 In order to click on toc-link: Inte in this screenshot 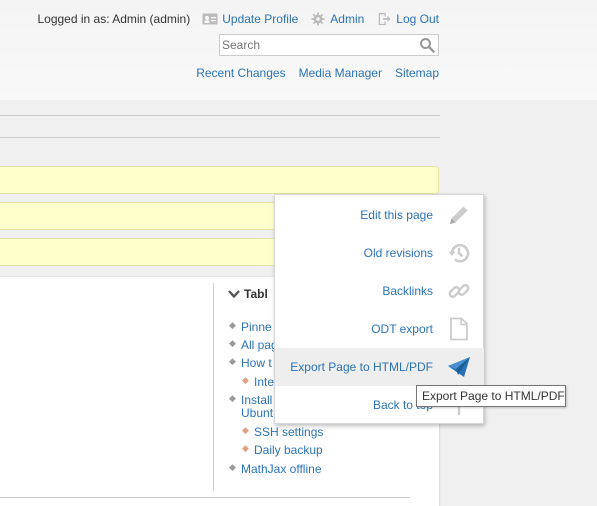, I will do `click(264, 382)`.